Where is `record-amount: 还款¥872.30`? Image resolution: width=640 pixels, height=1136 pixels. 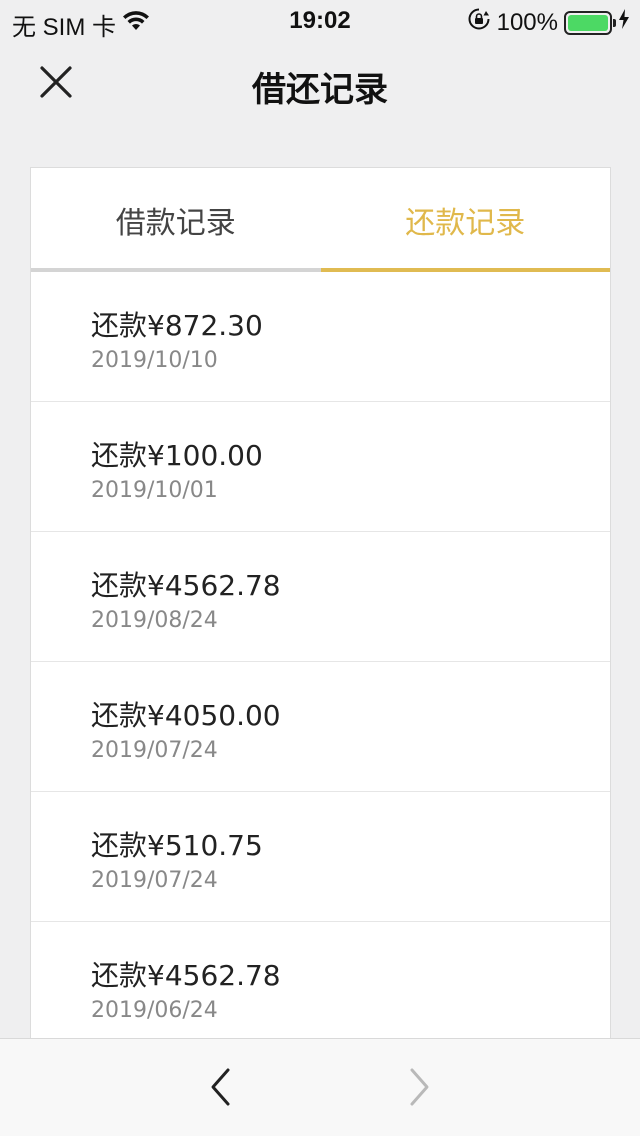 record-amount: 还款¥872.30 is located at coordinates (177, 325).